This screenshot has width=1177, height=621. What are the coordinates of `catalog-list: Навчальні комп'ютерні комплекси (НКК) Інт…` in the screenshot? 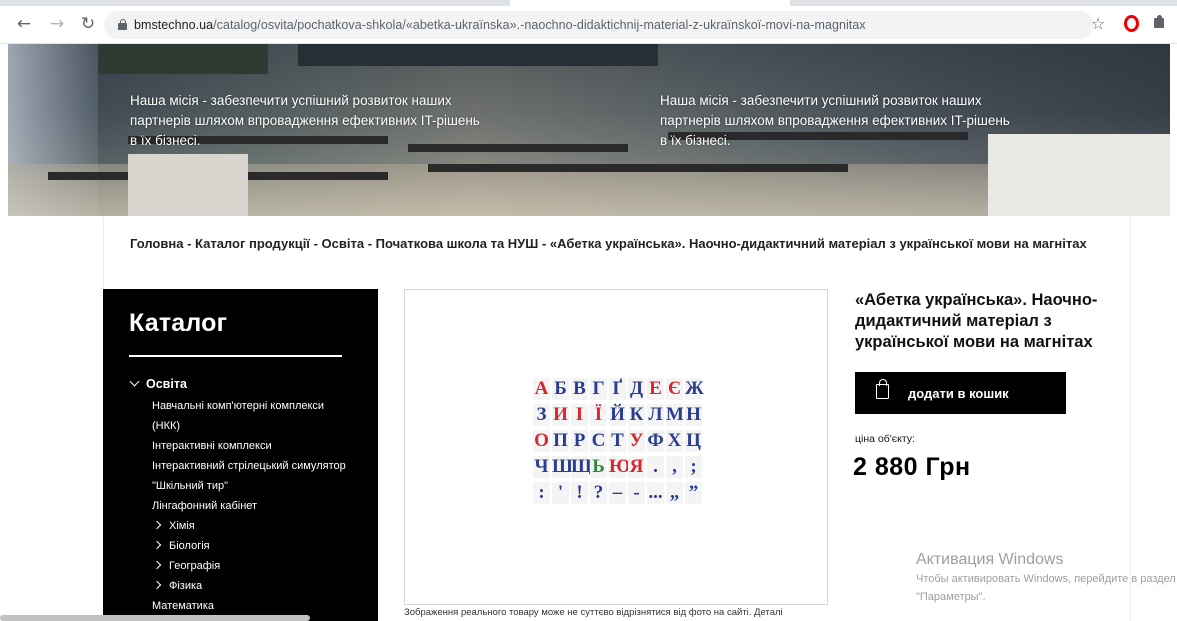 It's located at (252, 506).